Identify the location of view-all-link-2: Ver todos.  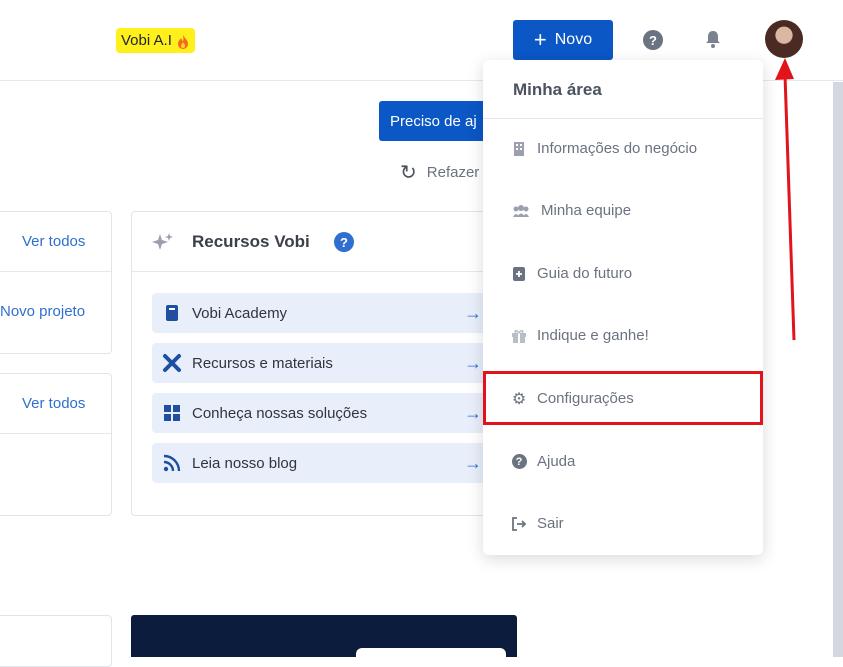
(53, 403).